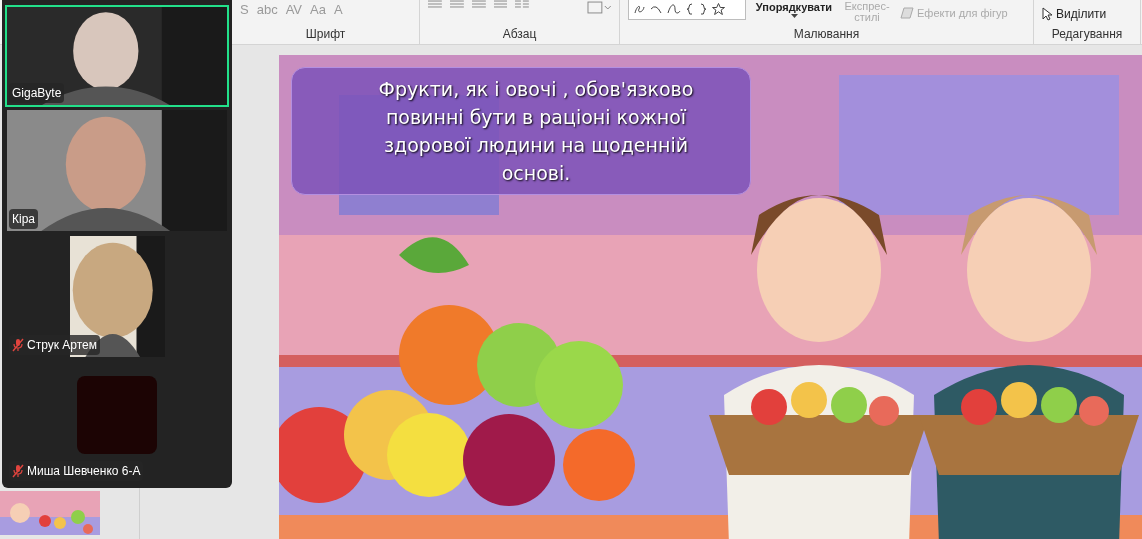  What do you see at coordinates (536, 89) in the screenshot?
I see `caption-text: Фрукти, як і овочі , обов'язково` at bounding box center [536, 89].